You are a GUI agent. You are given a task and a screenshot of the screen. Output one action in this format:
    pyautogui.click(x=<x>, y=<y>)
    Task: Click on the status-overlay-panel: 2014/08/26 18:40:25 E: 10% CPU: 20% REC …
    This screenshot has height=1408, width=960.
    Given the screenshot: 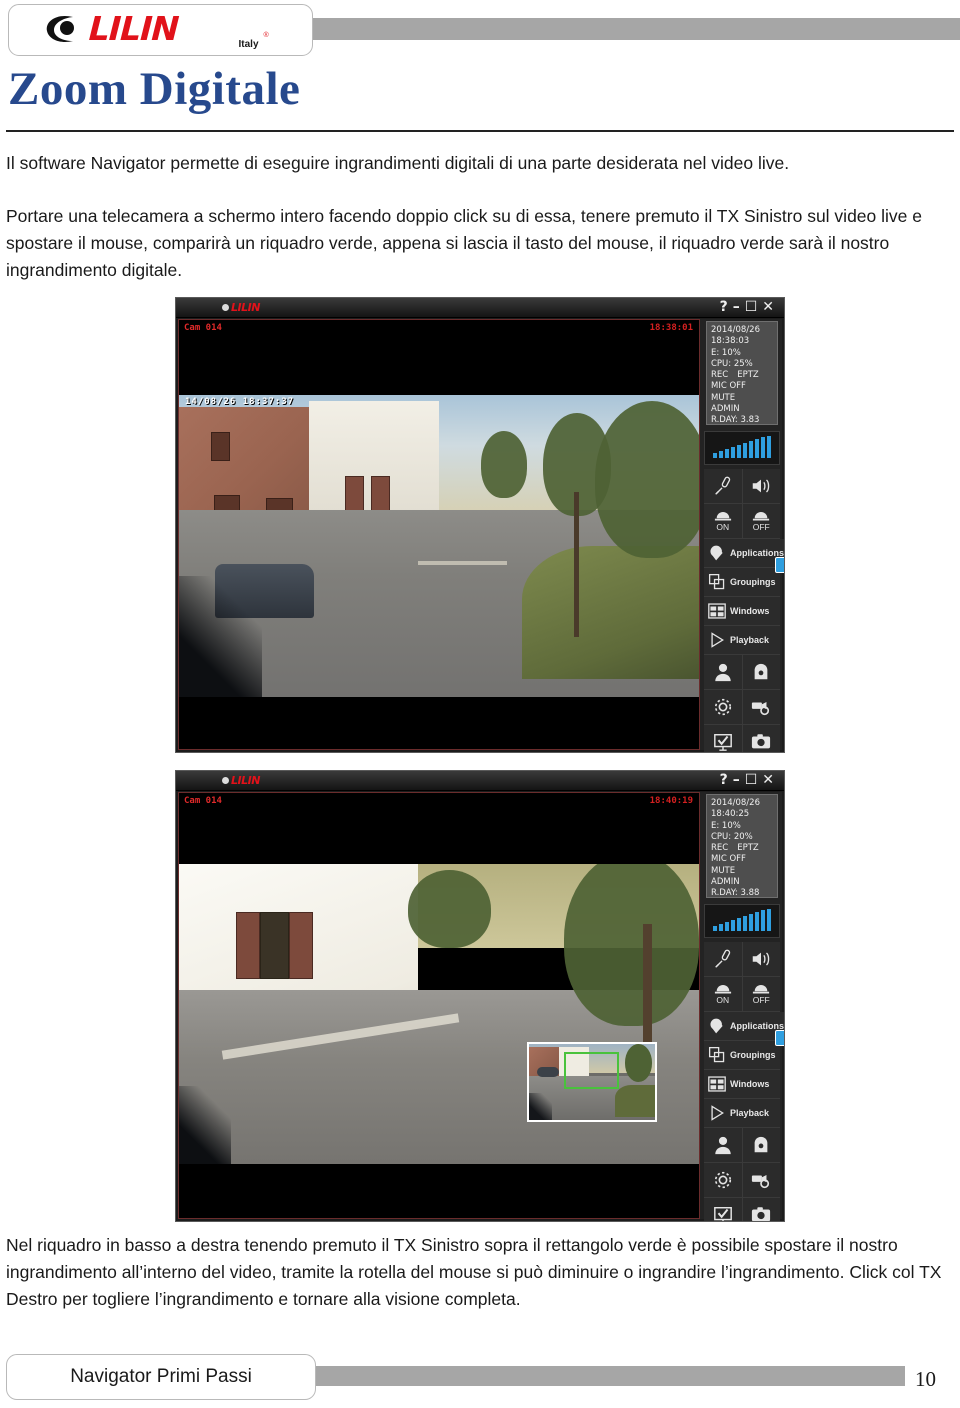 What is the action you would take?
    pyautogui.click(x=742, y=846)
    